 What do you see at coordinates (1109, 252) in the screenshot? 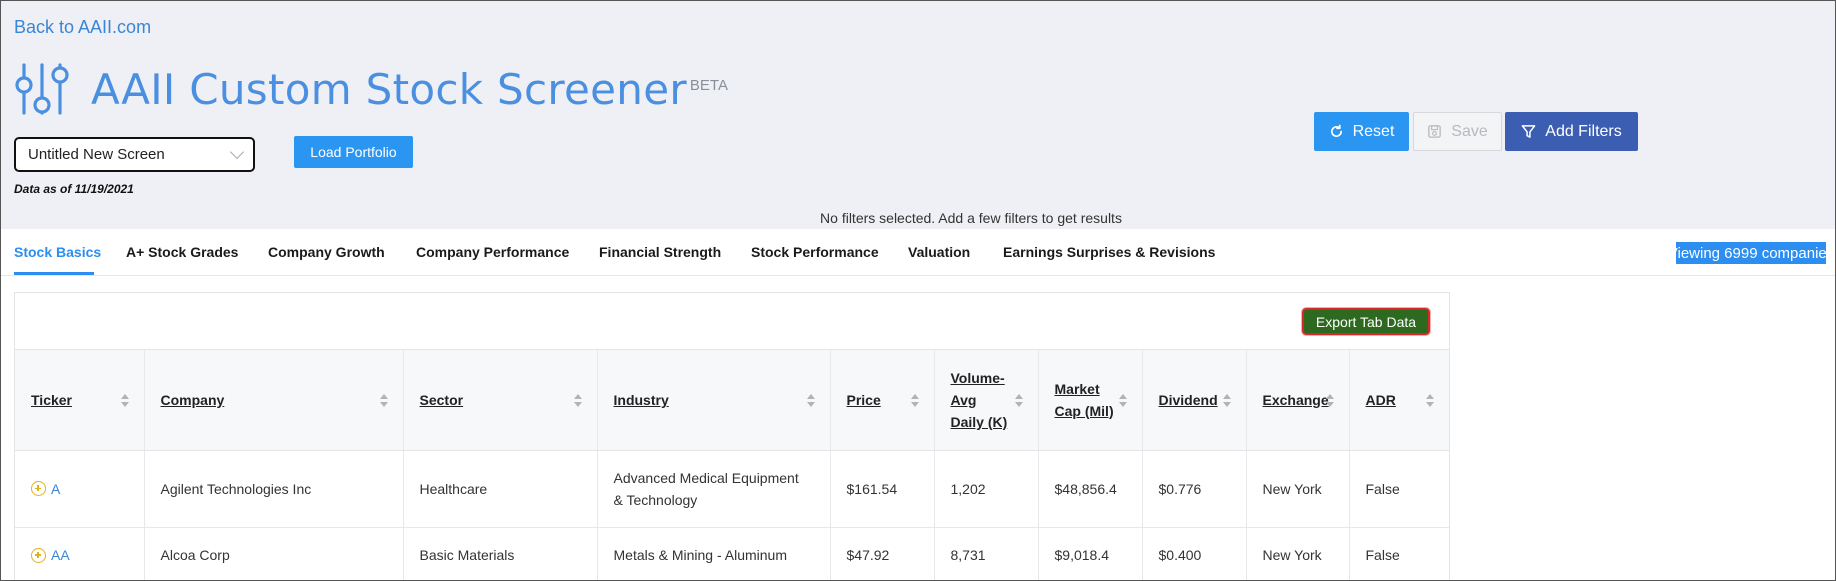
I see `tab-earnings-surprises-revisions: Earnings Surprises & Revisions` at bounding box center [1109, 252].